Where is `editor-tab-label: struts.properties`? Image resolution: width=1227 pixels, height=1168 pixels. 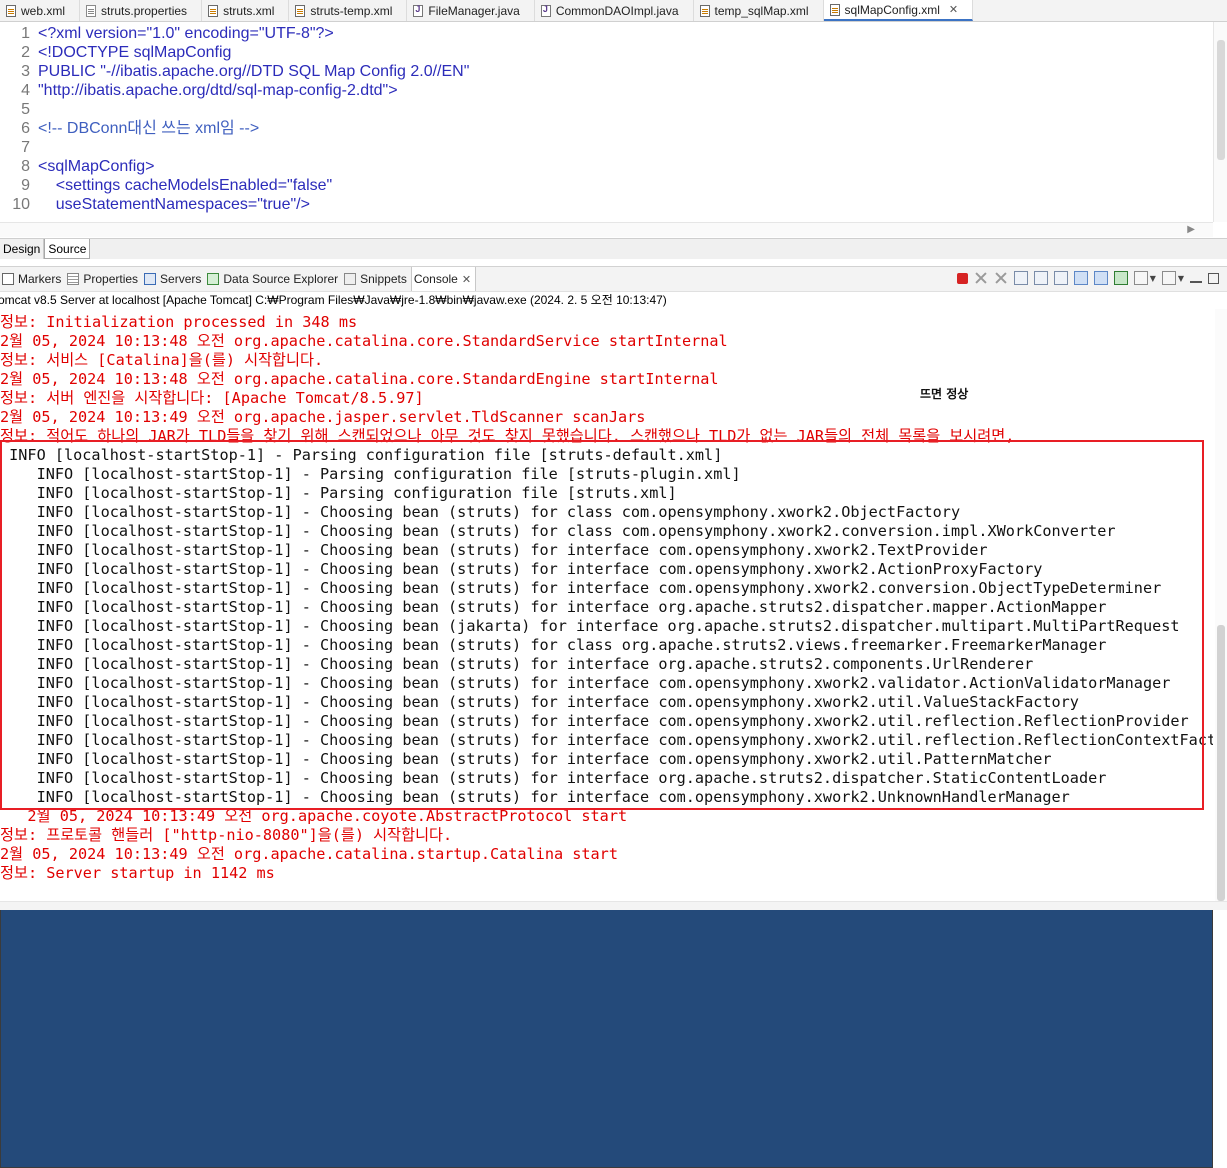 editor-tab-label: struts.properties is located at coordinates (144, 10).